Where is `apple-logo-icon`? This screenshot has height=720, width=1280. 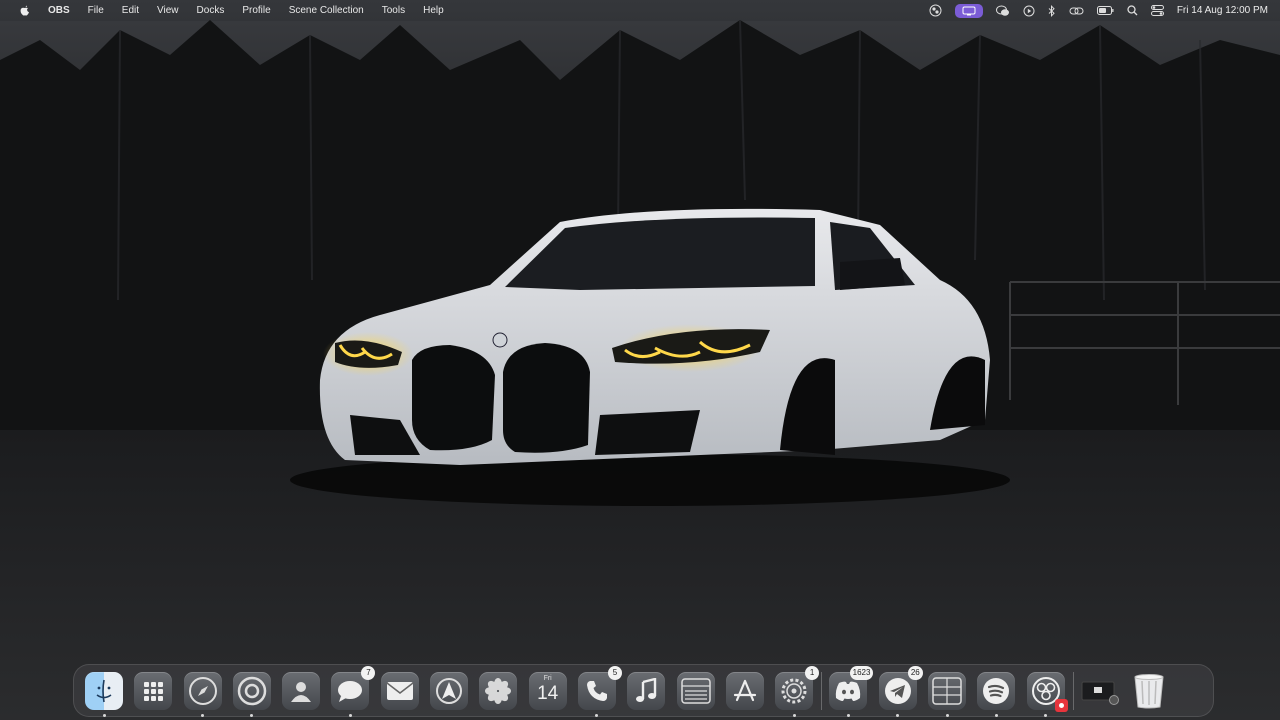 apple-logo-icon is located at coordinates (25, 10).